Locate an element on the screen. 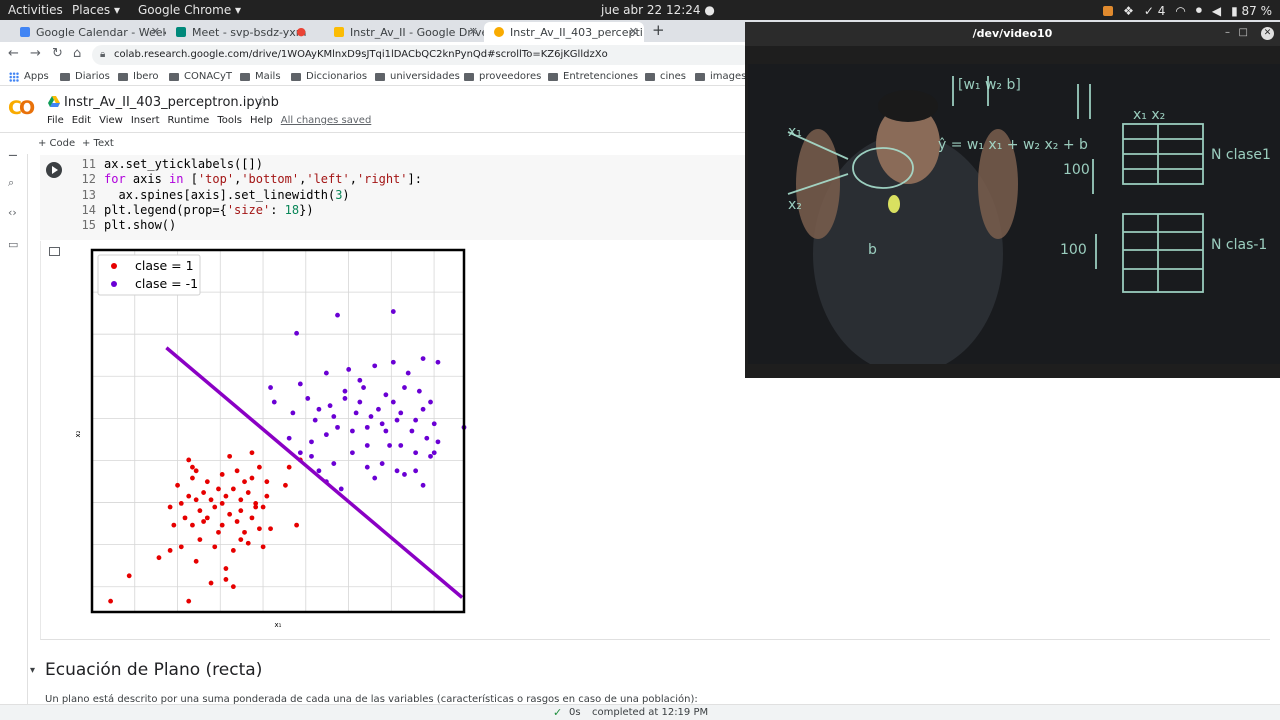 The height and width of the screenshot is (720, 1280). code-snippets-icon: ‹› is located at coordinates (12, 212).